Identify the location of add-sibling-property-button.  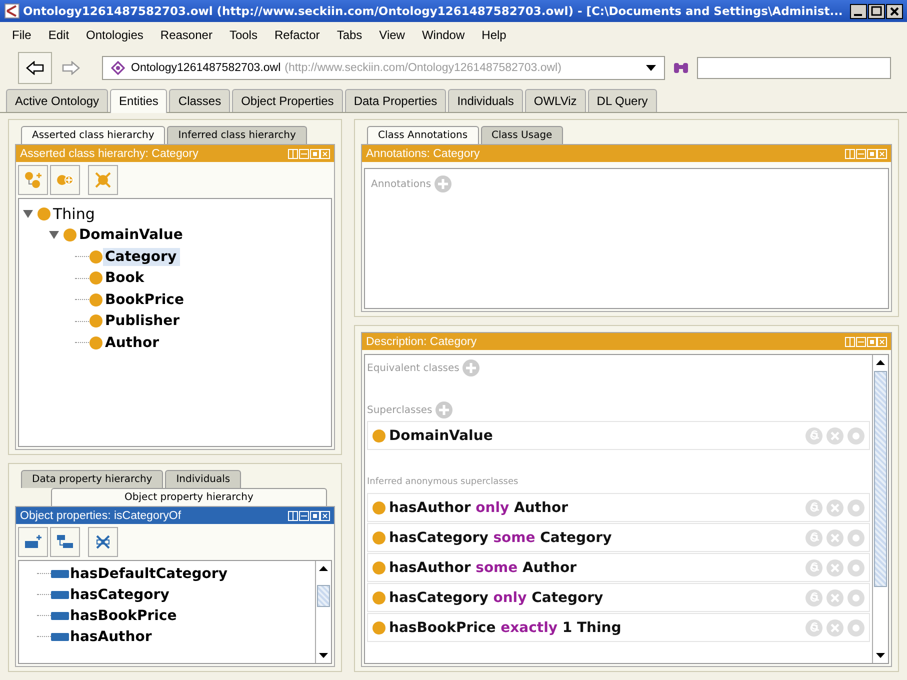
(65, 542).